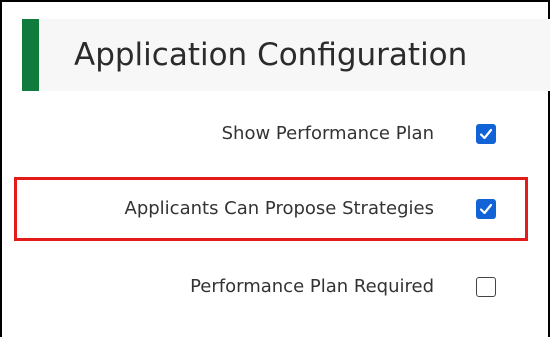 This screenshot has width=554, height=337. I want to click on setting-label: Applicants Can Propose Strategies, so click(279, 208).